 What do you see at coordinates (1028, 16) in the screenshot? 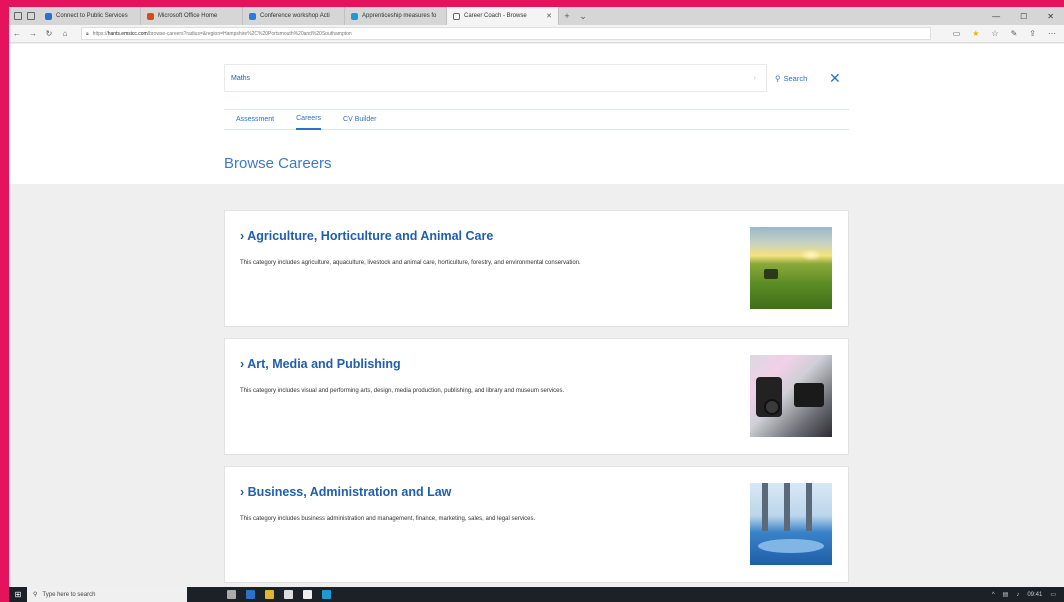
I see `window-controls: — ☐ ✕` at bounding box center [1028, 16].